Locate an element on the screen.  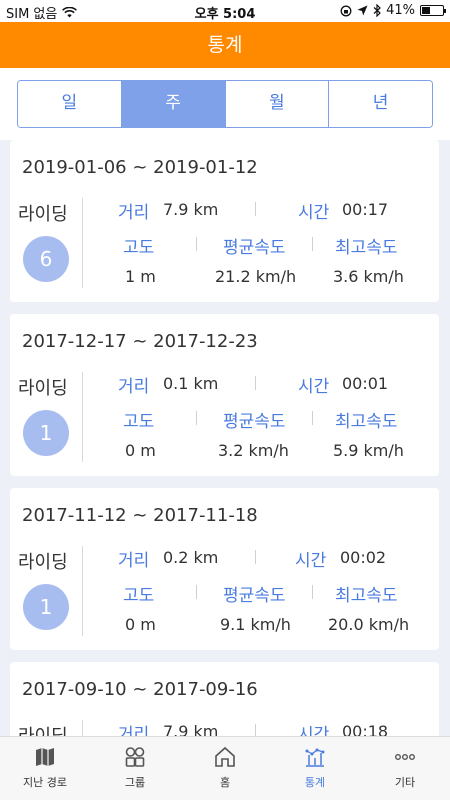
distance-value: 0.1 km is located at coordinates (191, 383).